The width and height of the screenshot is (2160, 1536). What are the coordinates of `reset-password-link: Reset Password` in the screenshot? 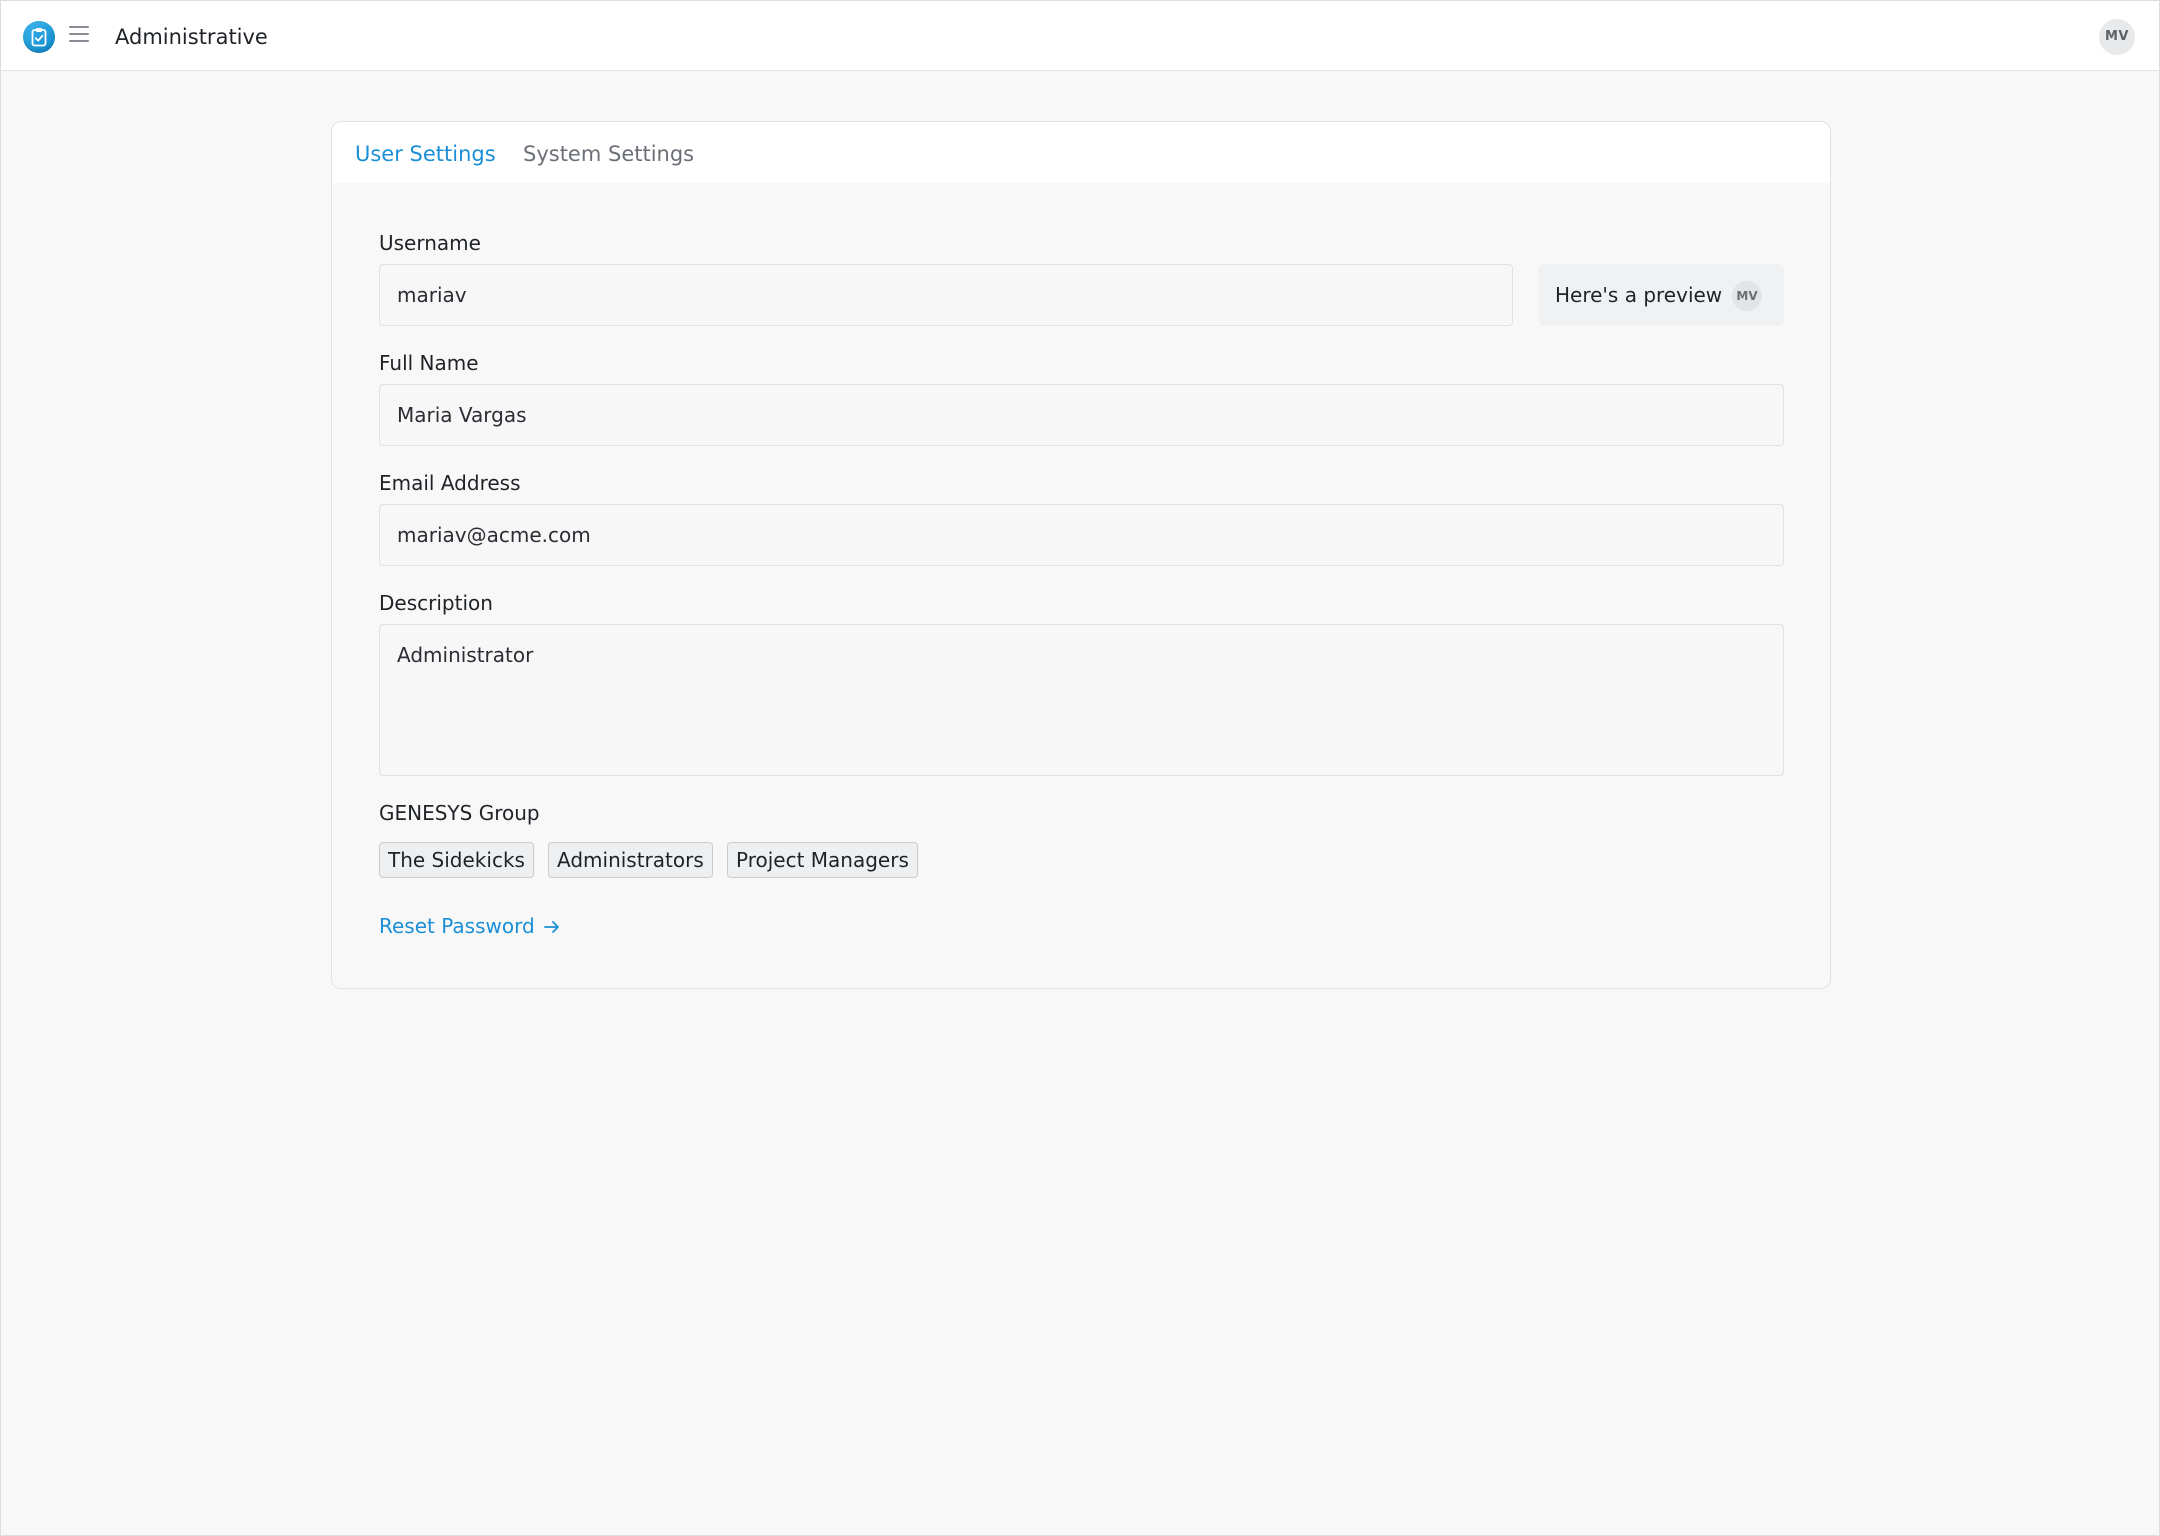 It's located at (470, 926).